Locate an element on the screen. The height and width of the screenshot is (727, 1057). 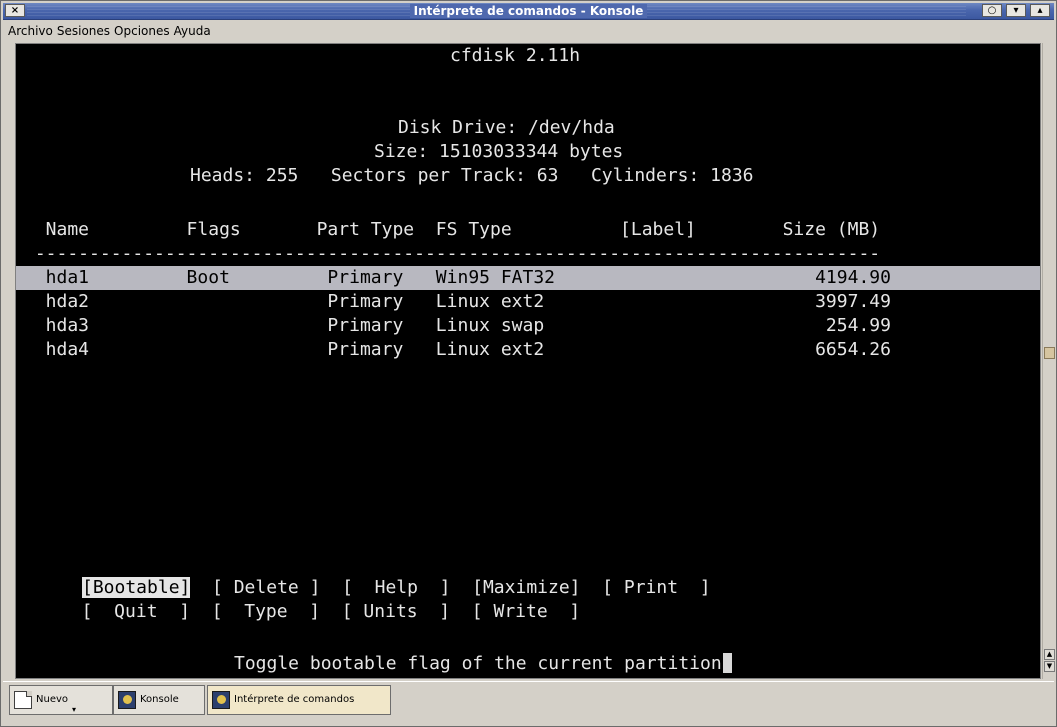
partition-row: hda4 Primary Linux ext2 6654.26 is located at coordinates (457, 350).